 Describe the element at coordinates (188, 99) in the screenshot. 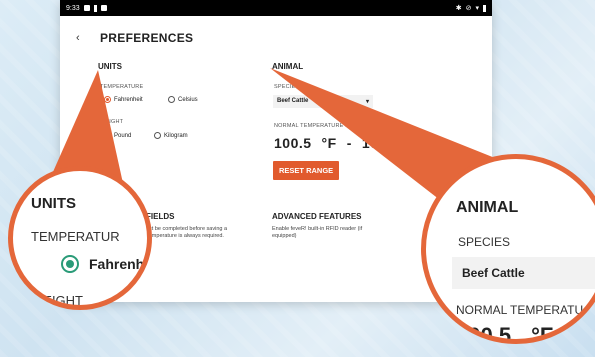

I see `radio-label-celsius: Celsius` at that location.